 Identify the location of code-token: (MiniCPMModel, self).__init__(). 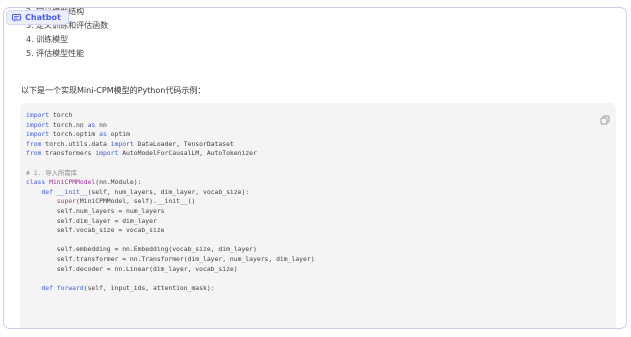
(136, 201).